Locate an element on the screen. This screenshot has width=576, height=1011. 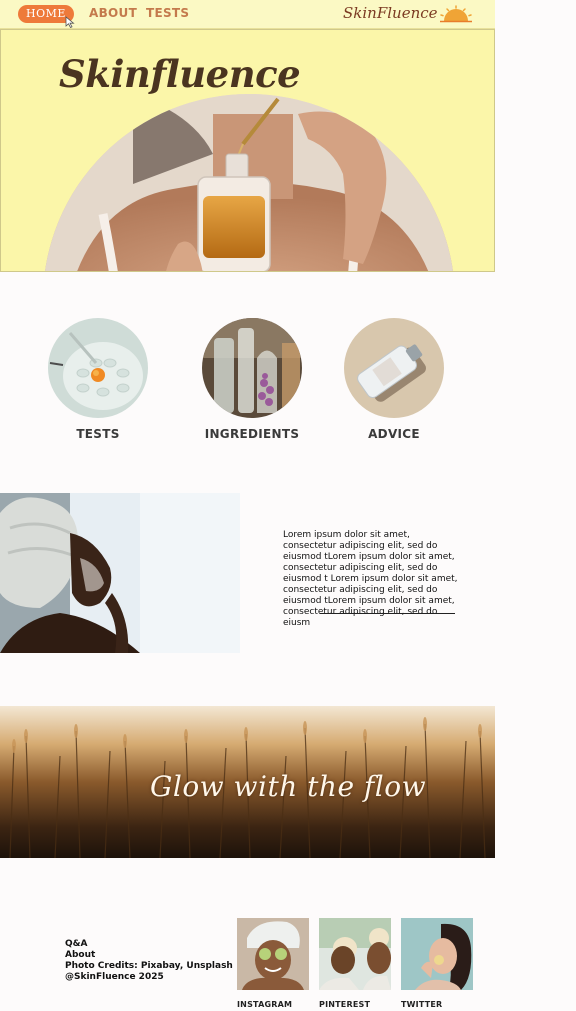
instagram-label: INSTAGRAM is located at coordinates (273, 1004).